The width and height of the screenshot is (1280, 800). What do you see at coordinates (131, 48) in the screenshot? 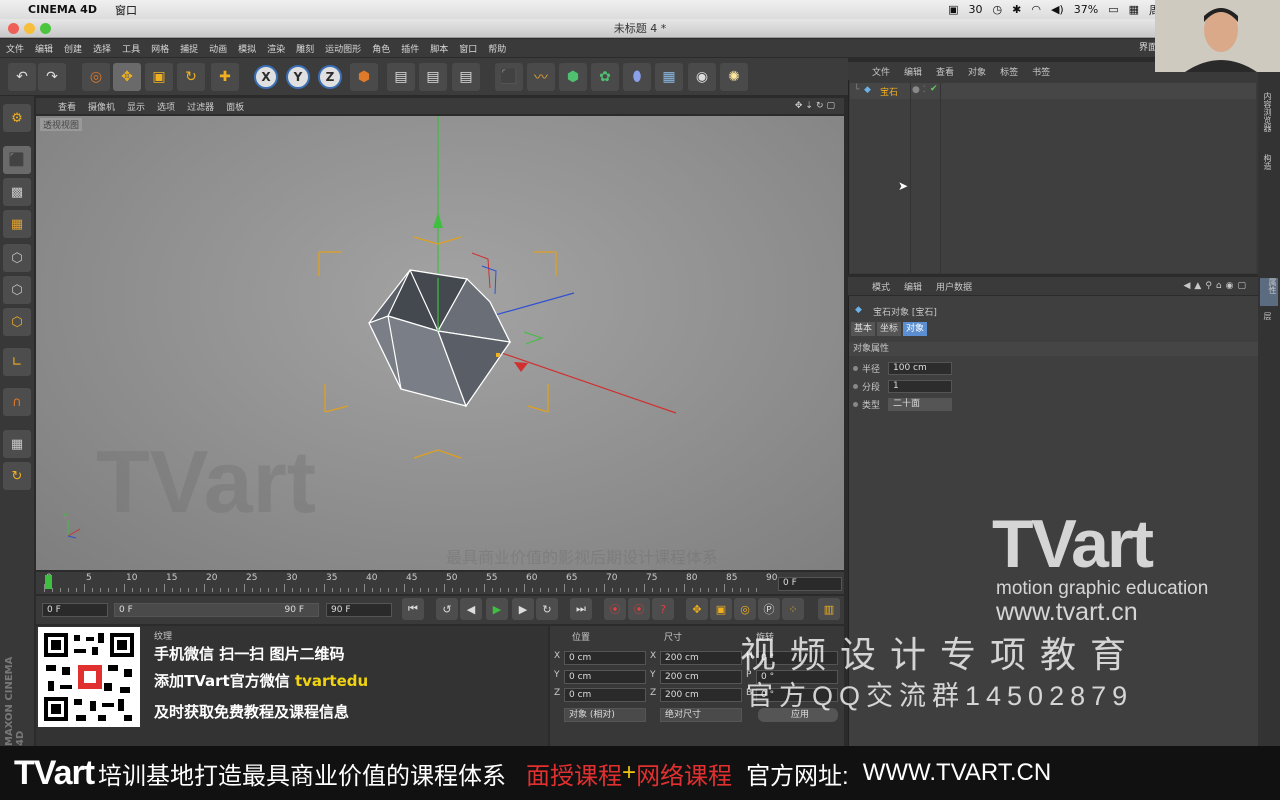
I see `menu-tools: 工具` at bounding box center [131, 48].